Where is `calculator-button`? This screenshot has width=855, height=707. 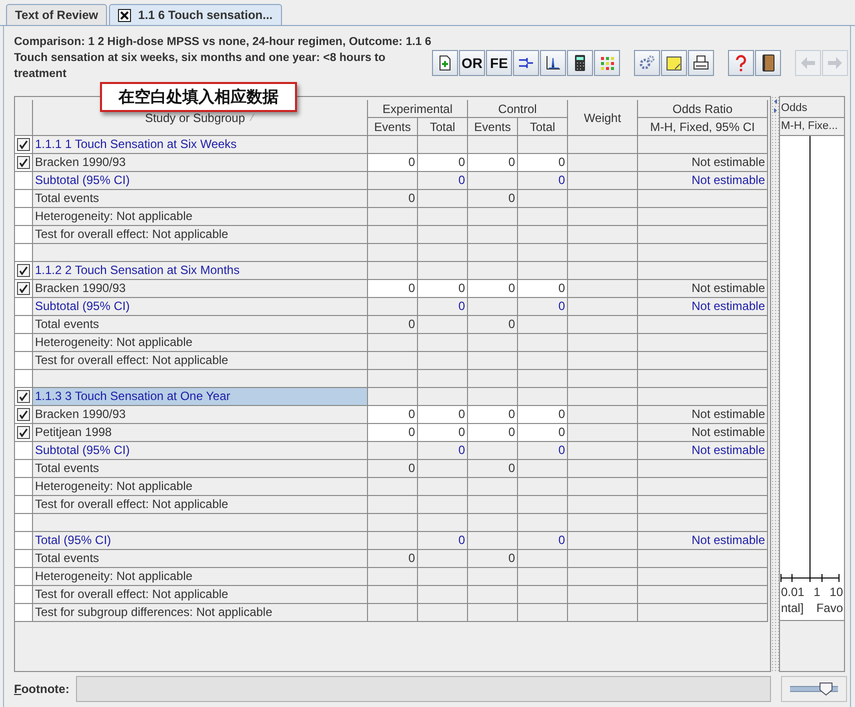
calculator-button is located at coordinates (580, 63).